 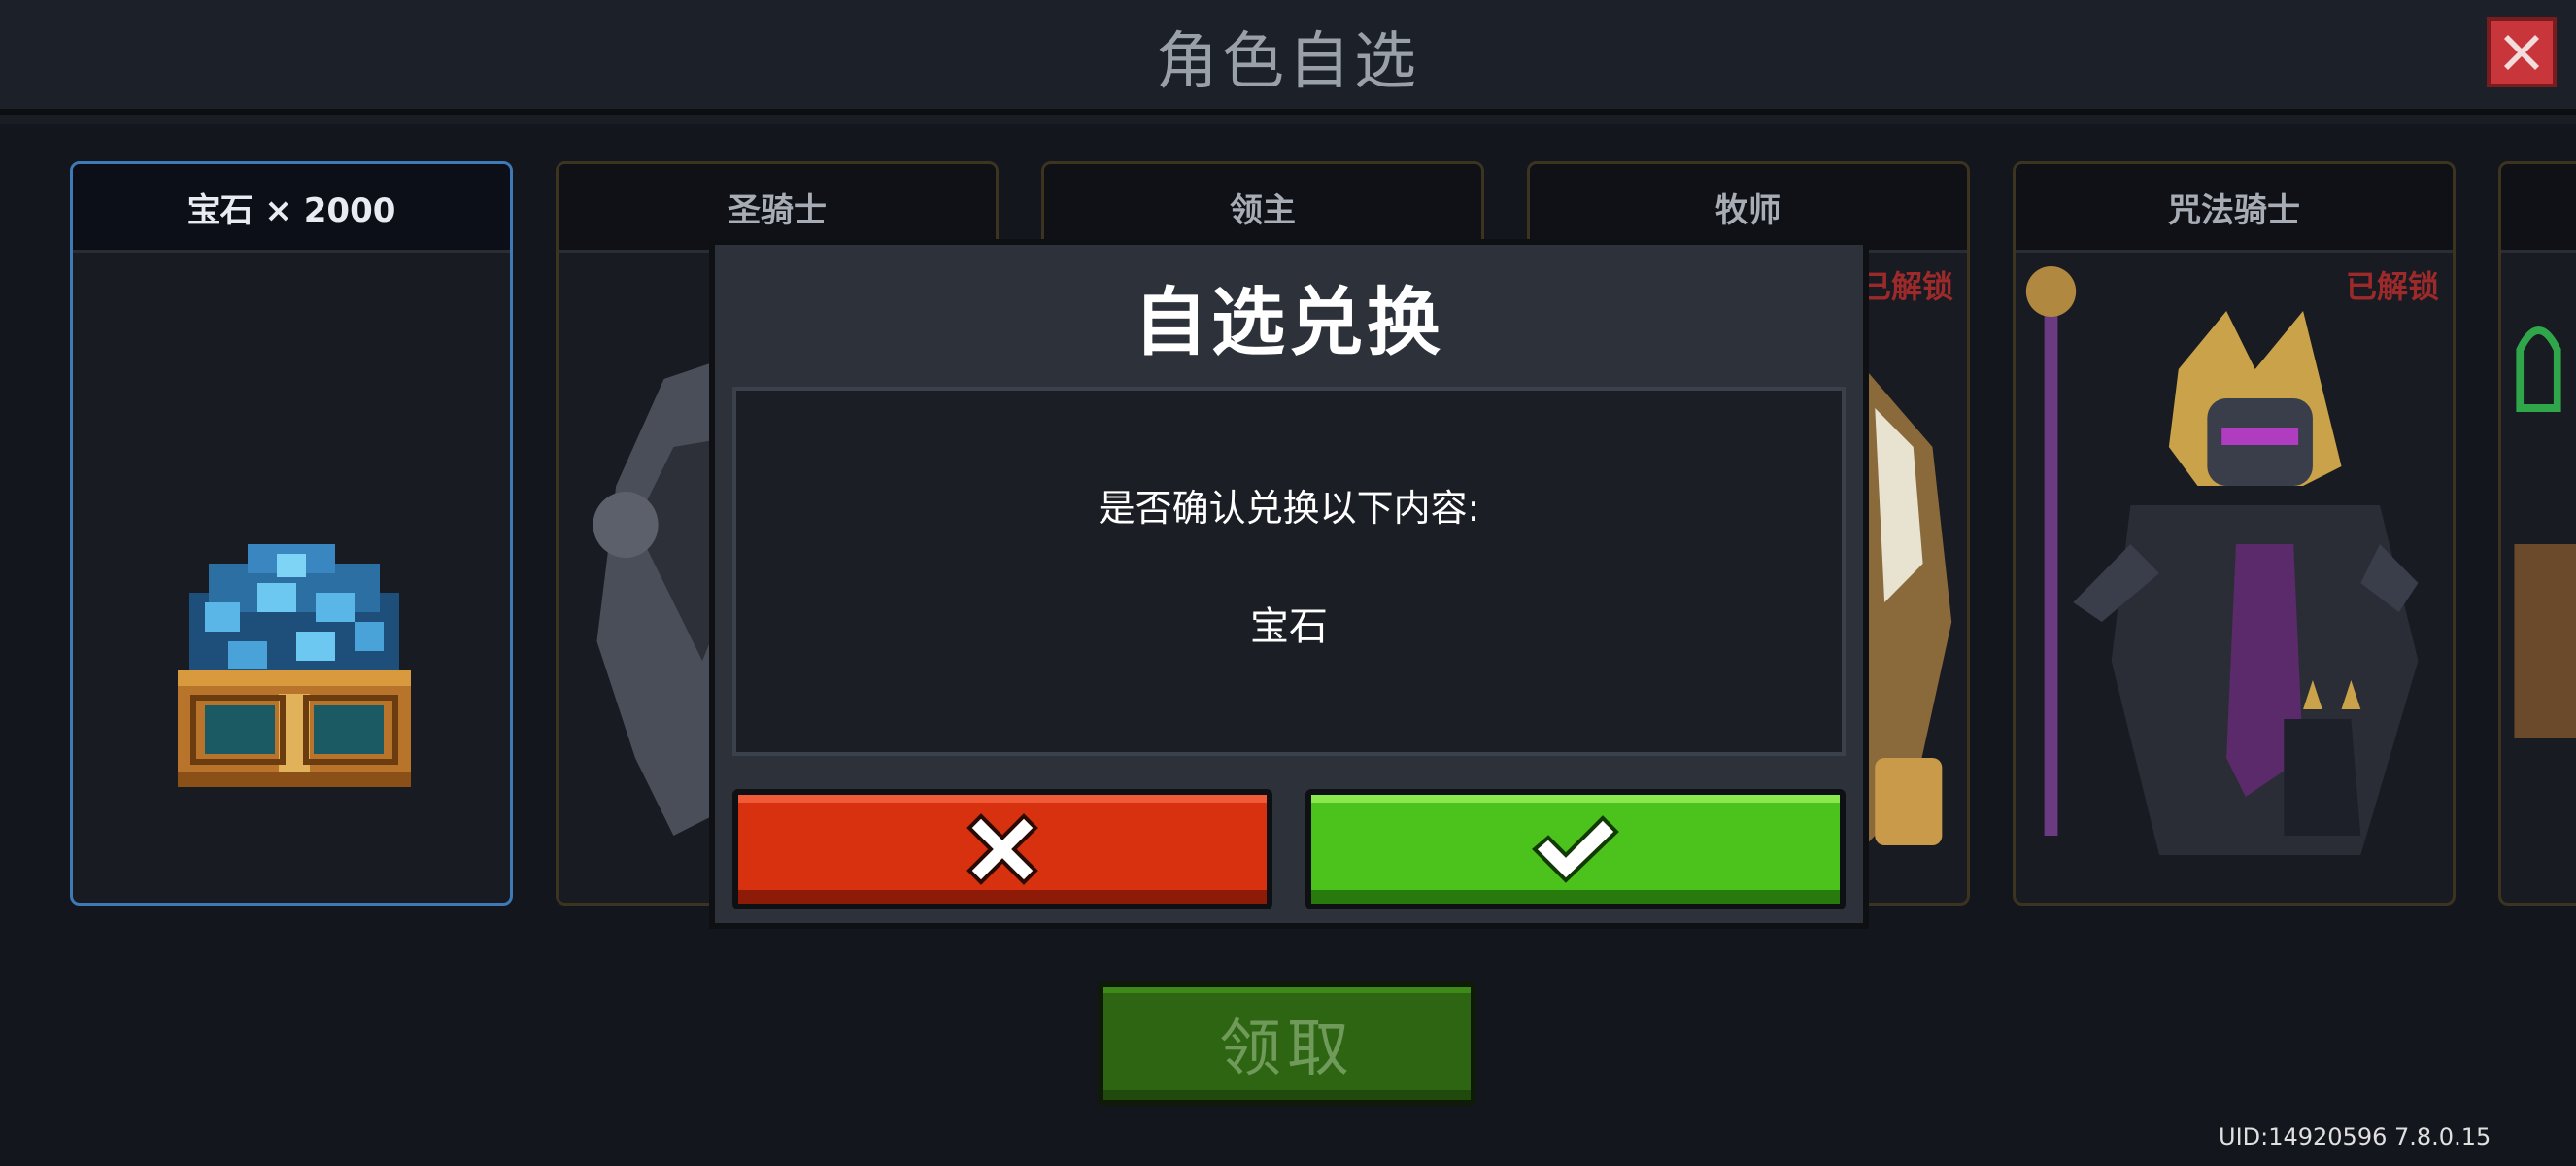 What do you see at coordinates (294, 665) in the screenshot?
I see `gem-chest-icon` at bounding box center [294, 665].